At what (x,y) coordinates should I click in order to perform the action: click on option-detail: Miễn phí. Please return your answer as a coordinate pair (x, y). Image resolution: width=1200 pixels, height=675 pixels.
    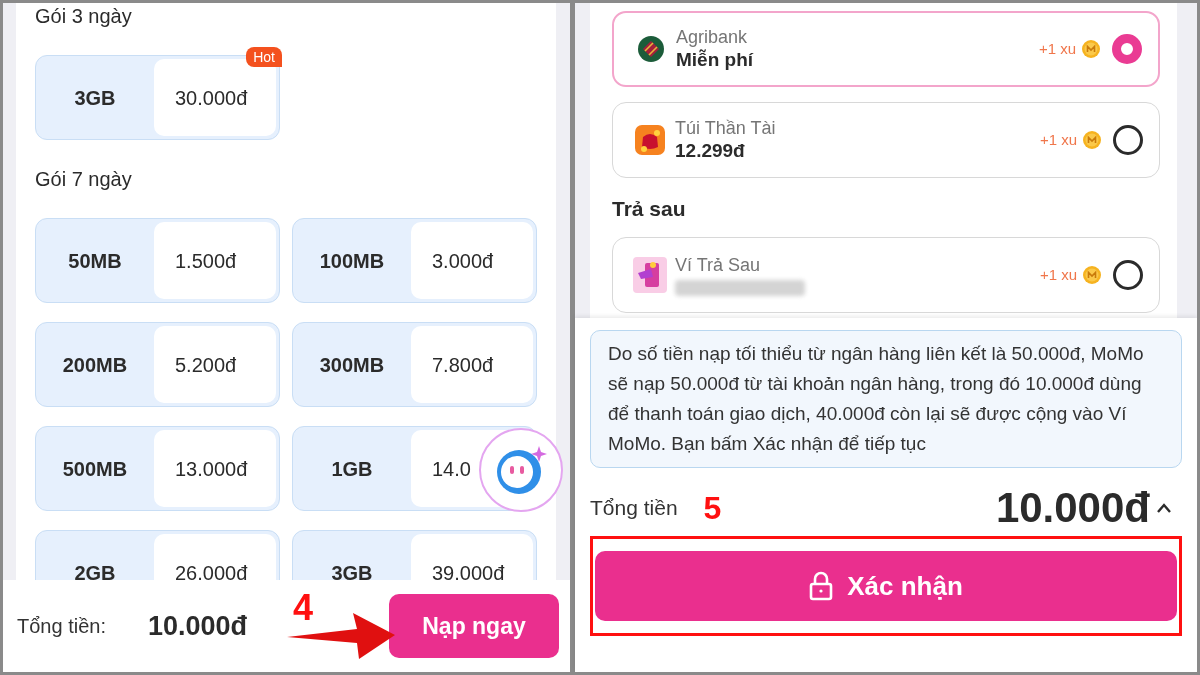
    Looking at the image, I should click on (715, 60).